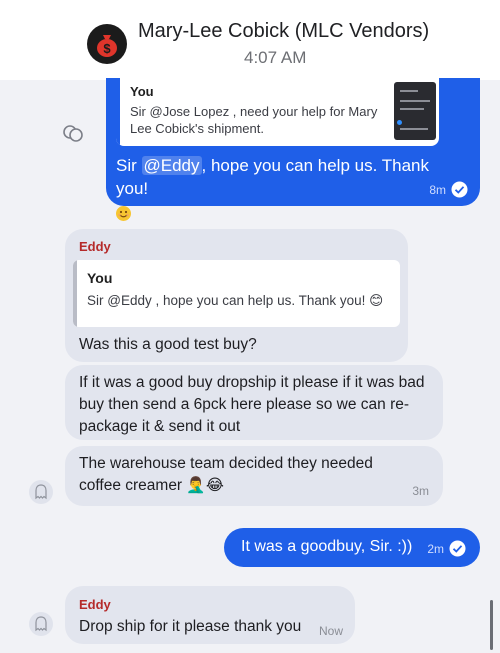 Image resolution: width=500 pixels, height=653 pixels. I want to click on header-time: 4:07 AM, so click(275, 57).